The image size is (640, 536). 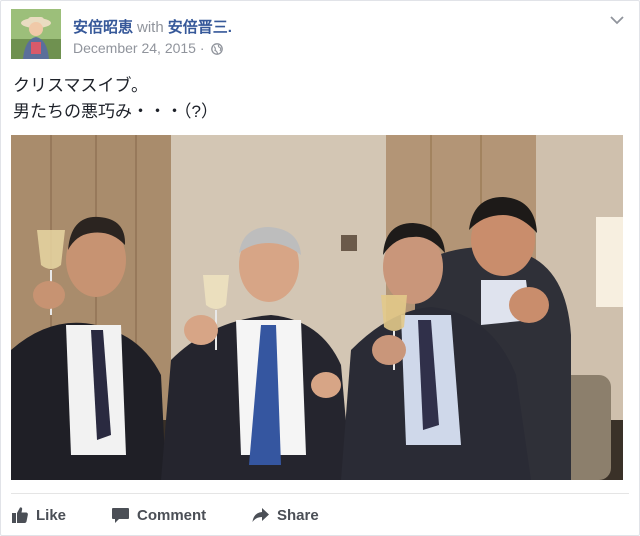 I want to click on thumbs-up-icon, so click(x=20, y=515).